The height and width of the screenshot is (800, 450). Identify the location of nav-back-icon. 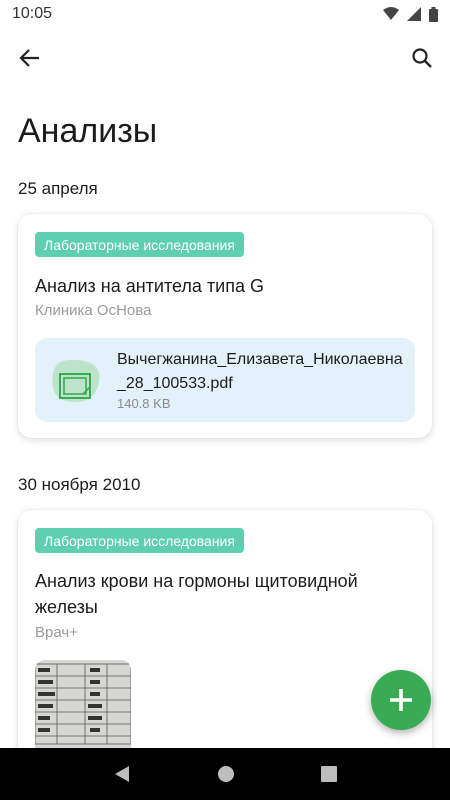
(122, 774).